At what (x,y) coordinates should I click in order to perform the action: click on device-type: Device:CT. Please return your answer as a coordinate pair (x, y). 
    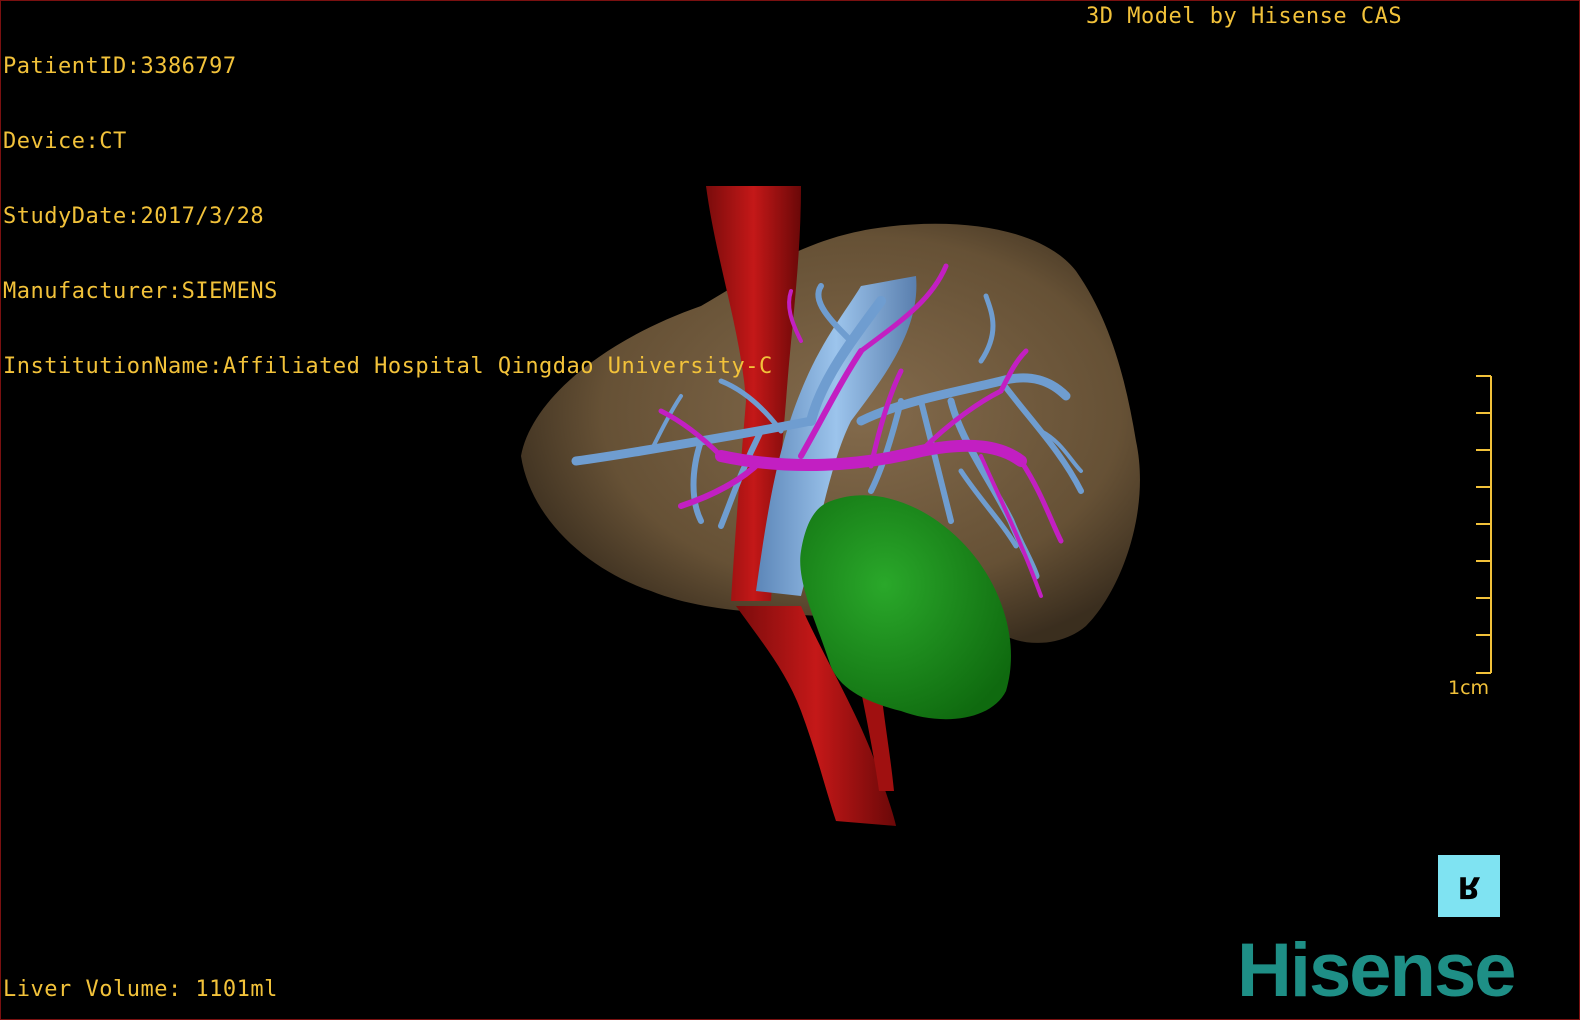
    Looking at the image, I should click on (65, 141).